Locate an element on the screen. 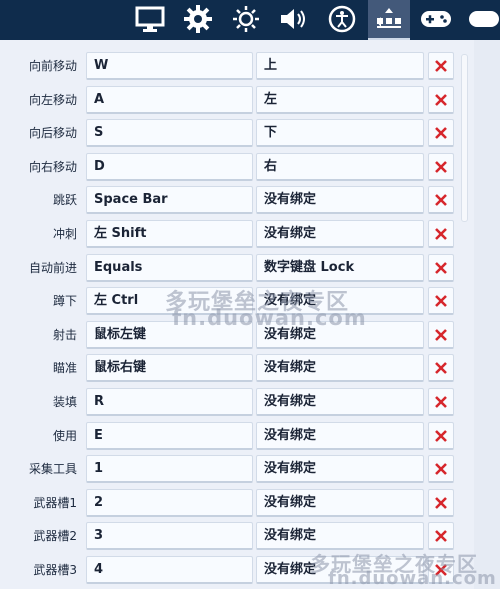  brightness-icon is located at coordinates (246, 19).